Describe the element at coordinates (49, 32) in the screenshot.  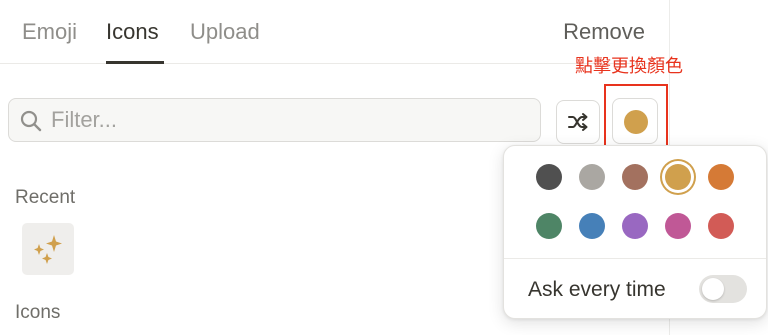
I see `tab-emoji: Emoji` at that location.